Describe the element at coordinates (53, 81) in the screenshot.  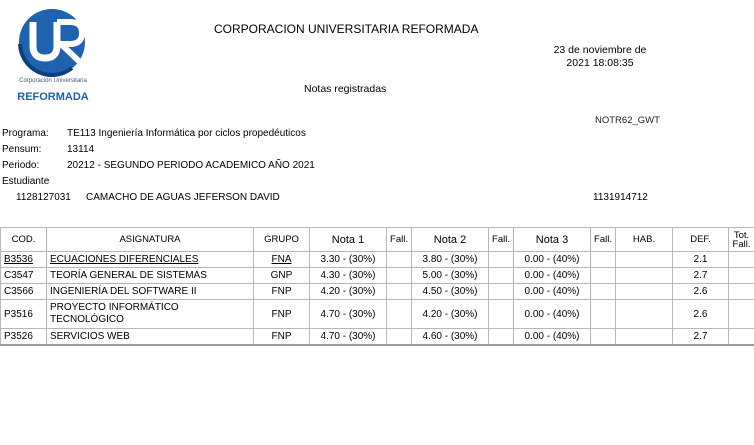
I see `logo-subtitle: Corporación Universitaria` at that location.